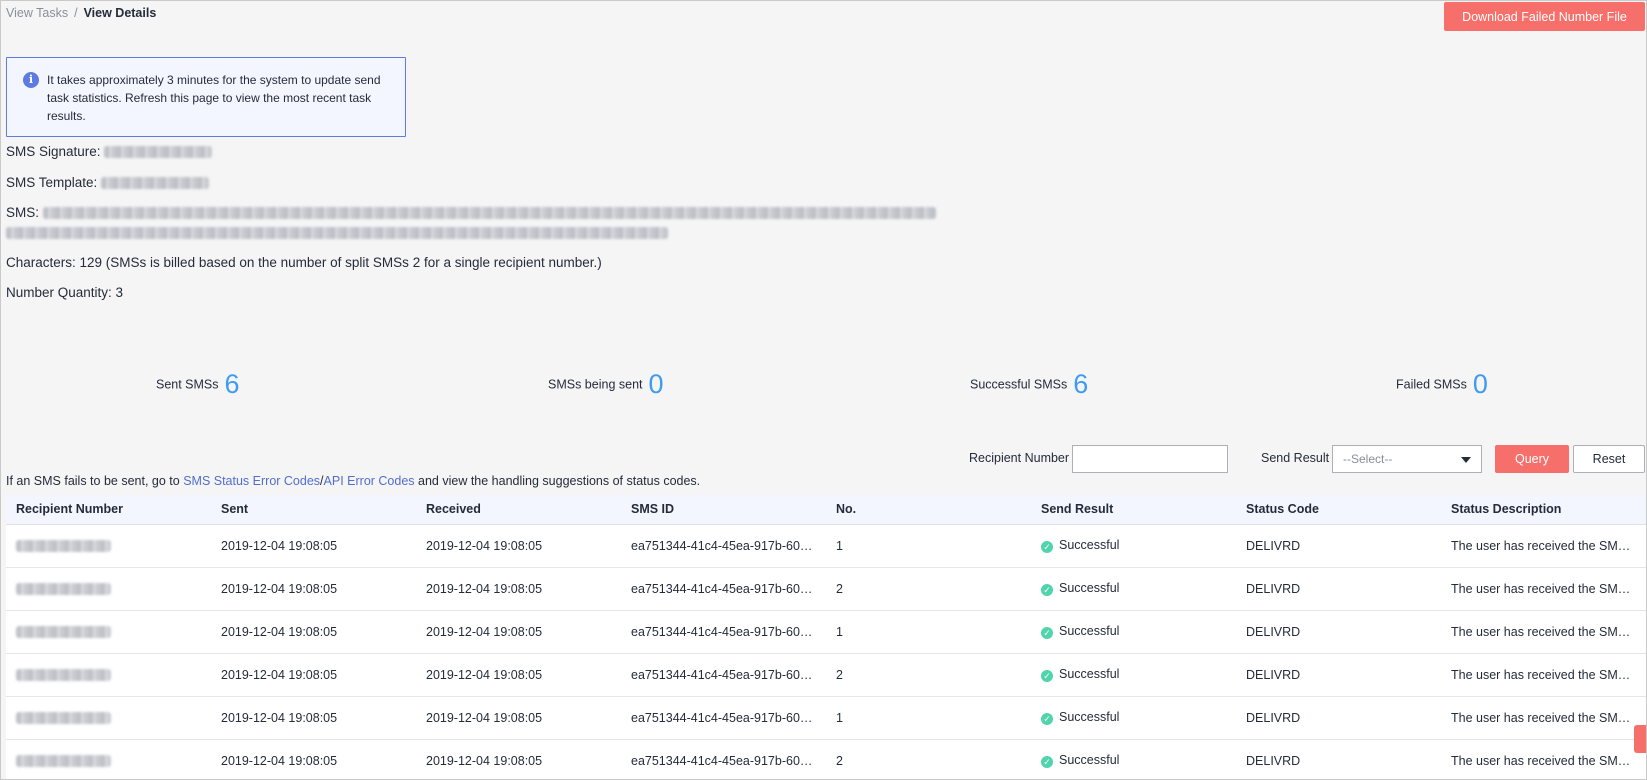 The image size is (1647, 780). I want to click on sms-status-error-codes-link: SMS Status Error Codes, so click(251, 481).